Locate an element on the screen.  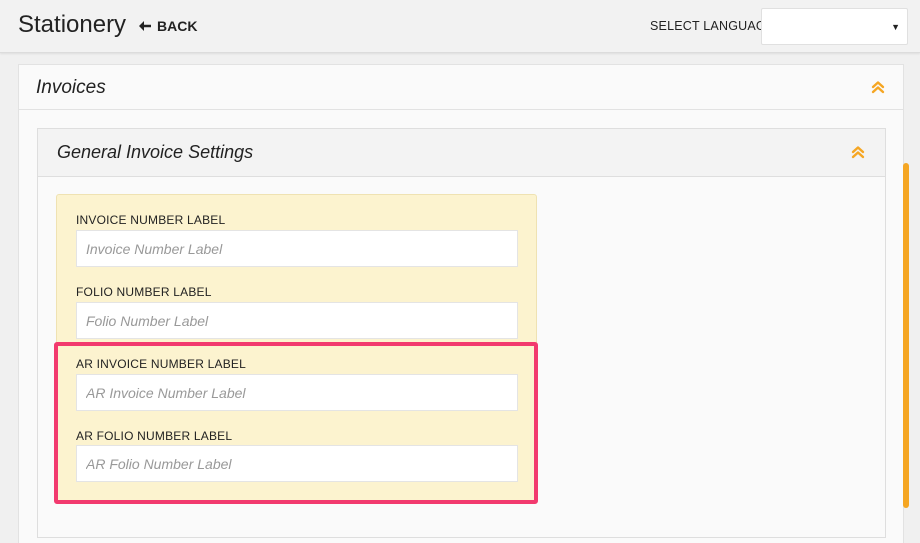
back-button: BACK is located at coordinates (168, 26).